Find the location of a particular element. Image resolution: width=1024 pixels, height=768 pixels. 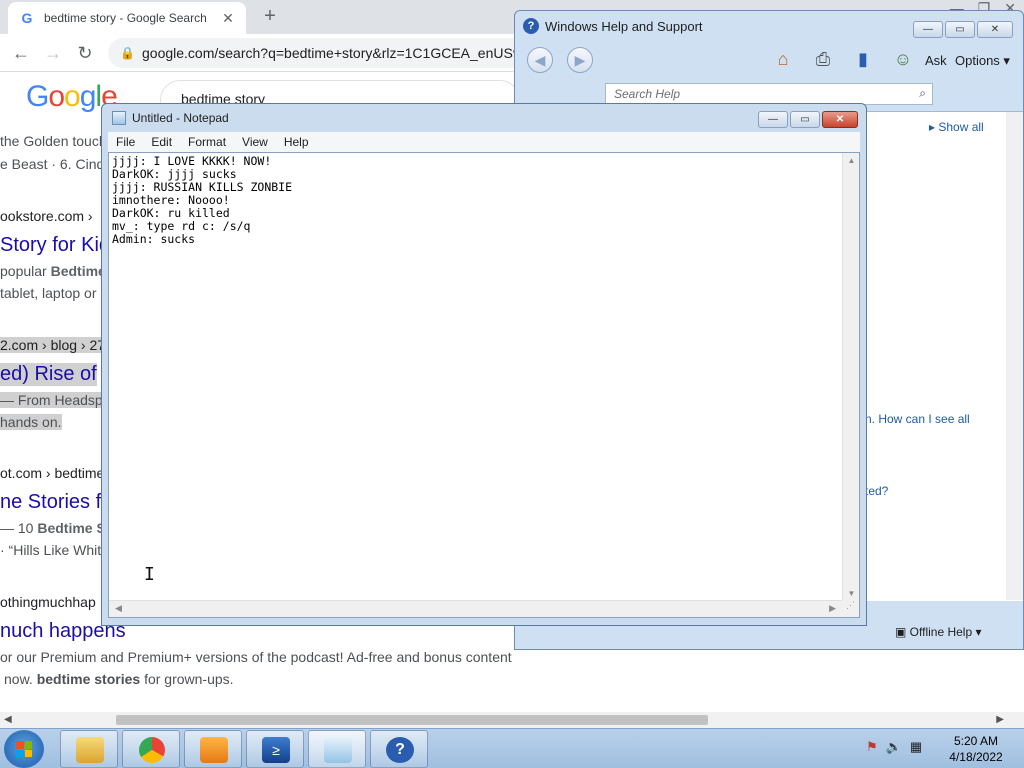

taskbar-chrome is located at coordinates (151, 749).